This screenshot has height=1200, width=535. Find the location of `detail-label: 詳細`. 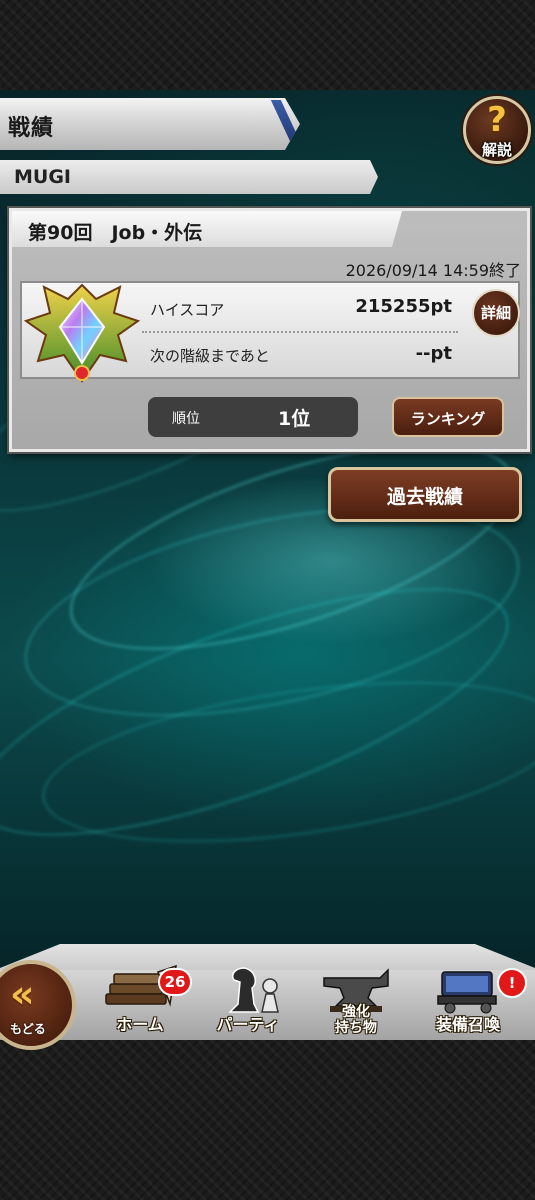

detail-label: 詳細 is located at coordinates (495, 313).